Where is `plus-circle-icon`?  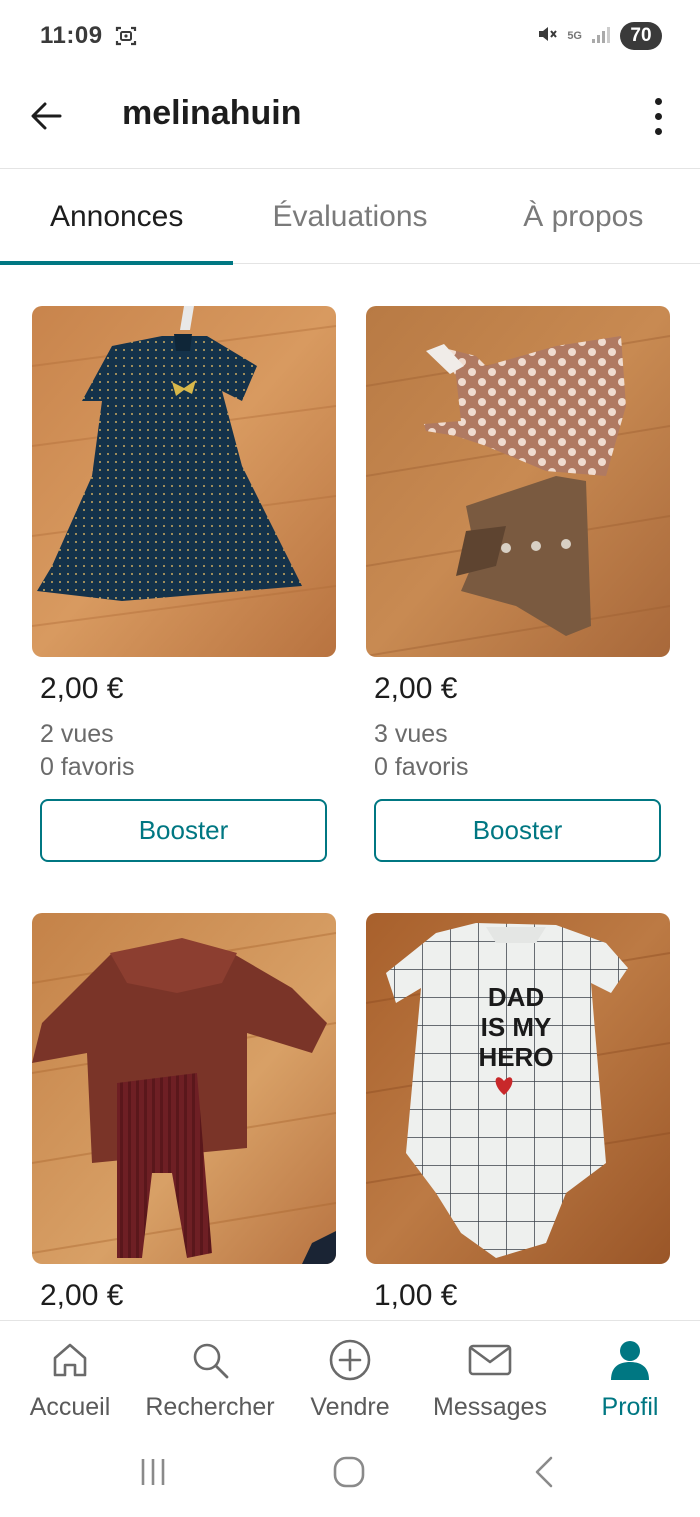
plus-circle-icon is located at coordinates (350, 1360).